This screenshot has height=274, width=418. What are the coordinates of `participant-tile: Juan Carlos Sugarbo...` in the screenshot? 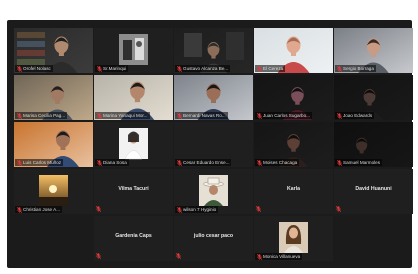 It's located at (293, 97).